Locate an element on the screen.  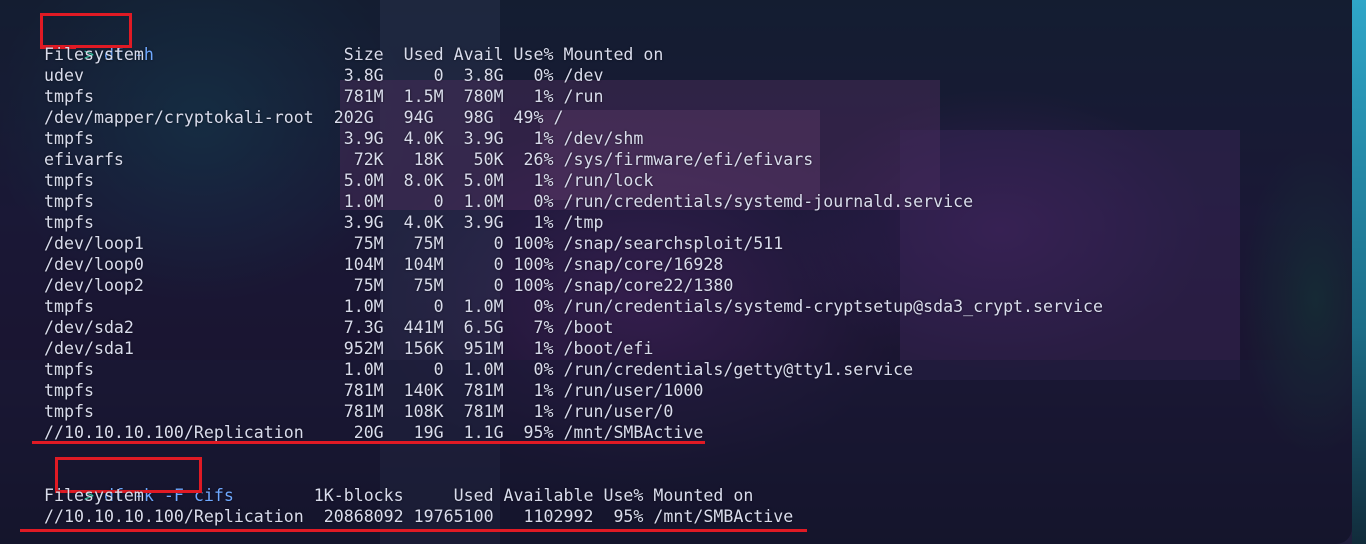
output-row: /dev/sda1 952M 156K 951M 1% /boot/efi is located at coordinates (349, 348).